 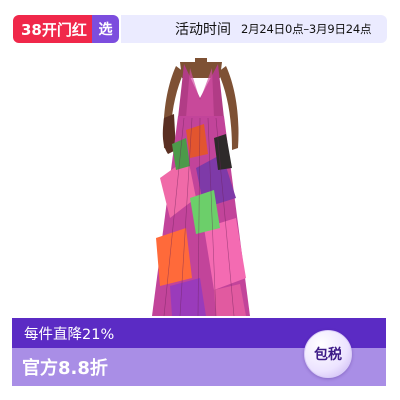 What do you see at coordinates (65, 368) in the screenshot?
I see `official-discount-text: 官方8.8折` at bounding box center [65, 368].